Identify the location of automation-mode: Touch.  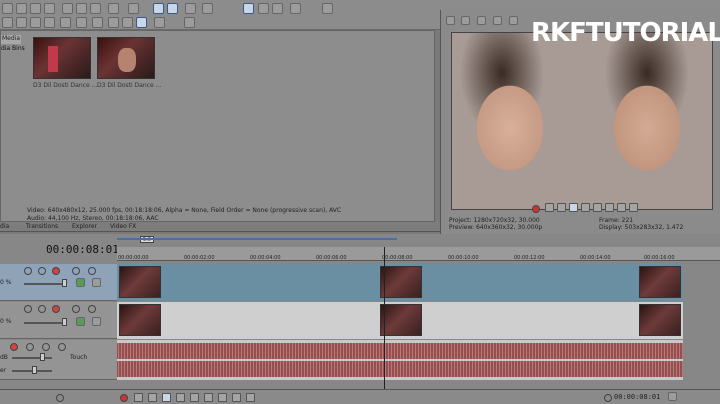
(78, 357).